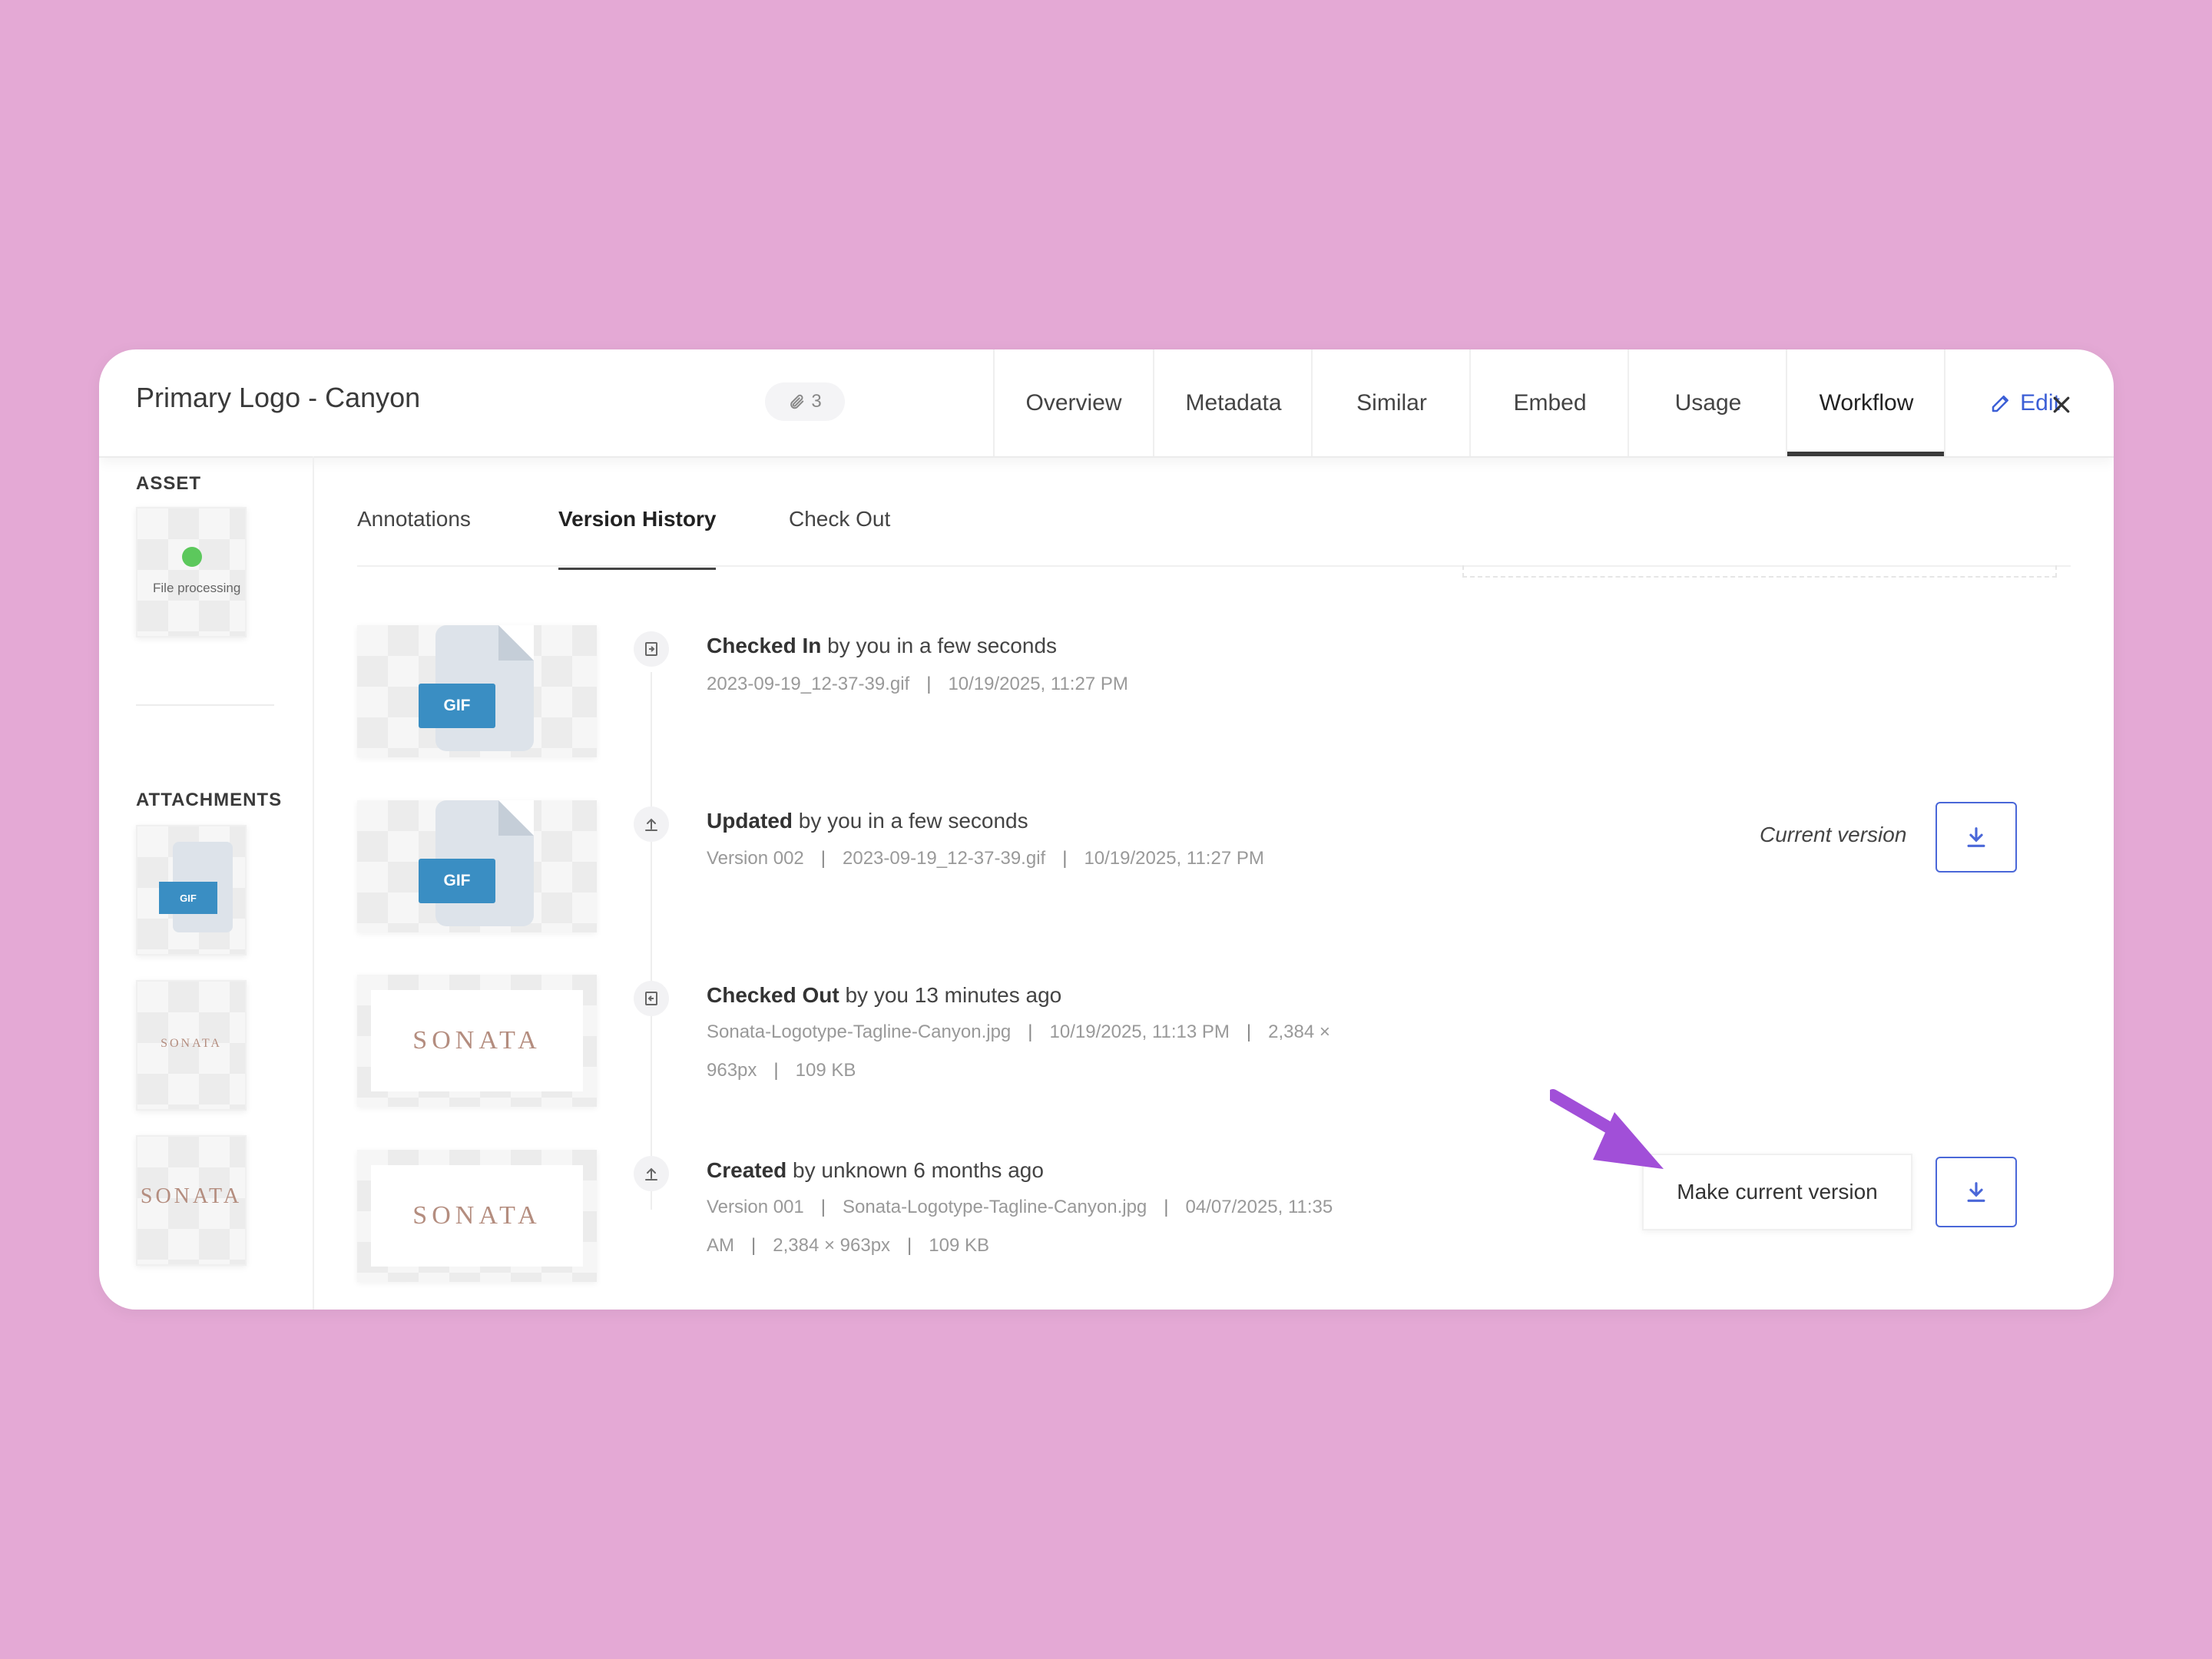  I want to click on version-title: Created by unknown 6 months ago, so click(875, 1170).